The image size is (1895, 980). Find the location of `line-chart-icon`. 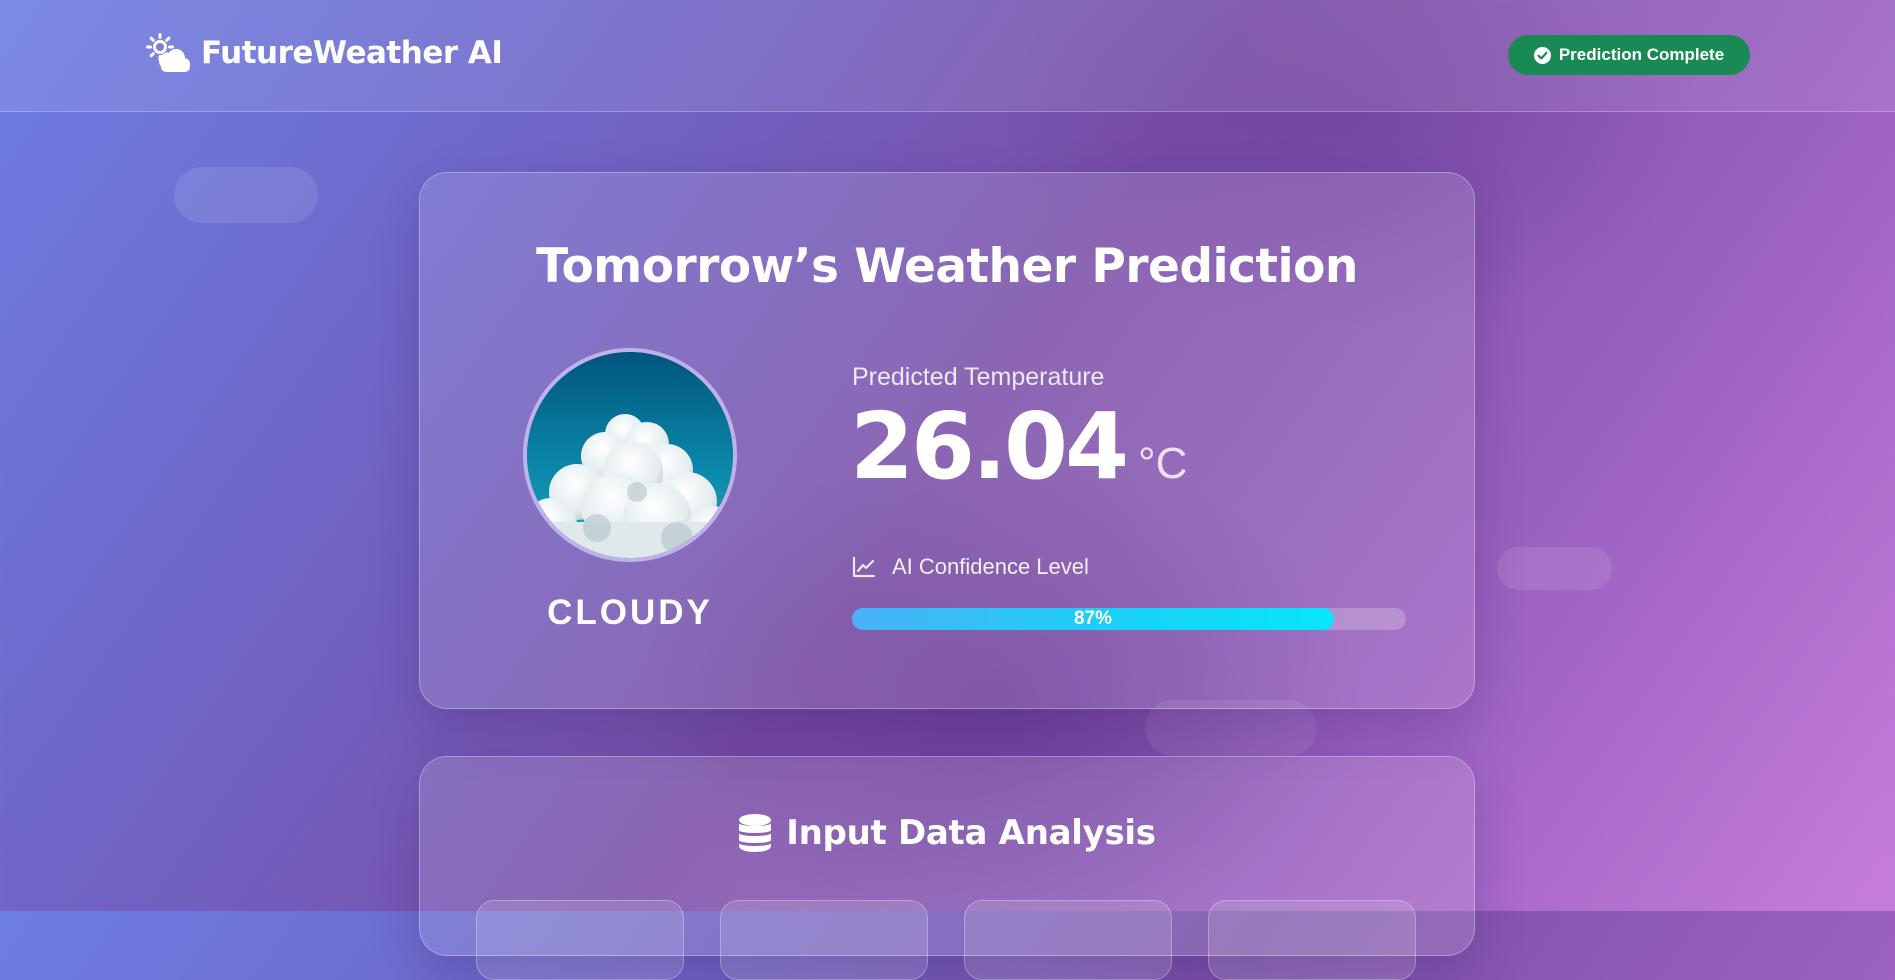

line-chart-icon is located at coordinates (864, 567).